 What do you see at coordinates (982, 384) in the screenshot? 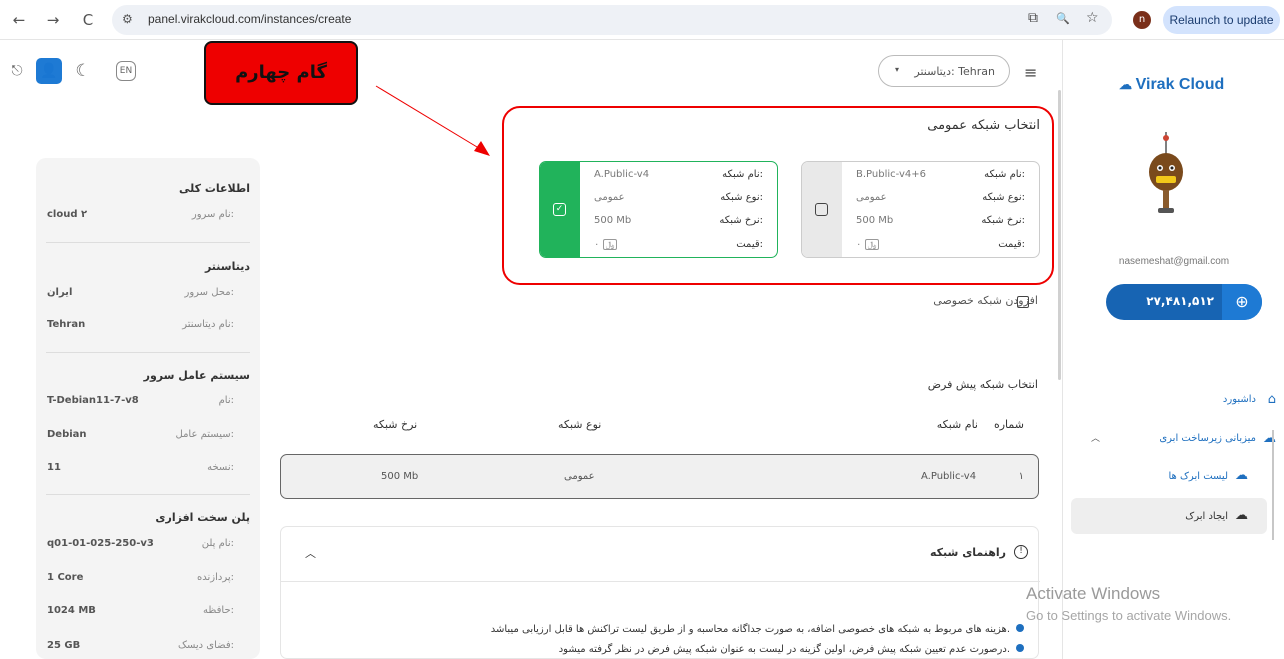
I see `default-network-title: انتخاب شبکه پیش فرض` at bounding box center [982, 384].